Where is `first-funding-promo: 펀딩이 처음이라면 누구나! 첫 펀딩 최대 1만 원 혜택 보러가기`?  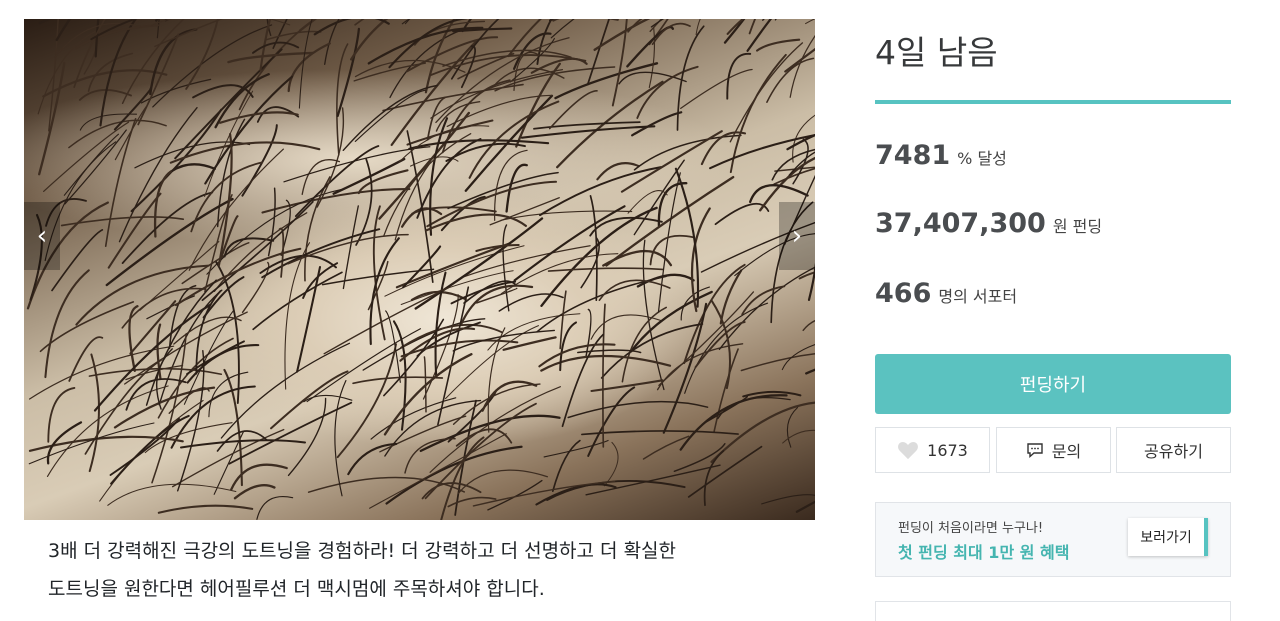 first-funding-promo: 펀딩이 처음이라면 누구나! 첫 펀딩 최대 1만 원 혜택 보러가기 is located at coordinates (1053, 539).